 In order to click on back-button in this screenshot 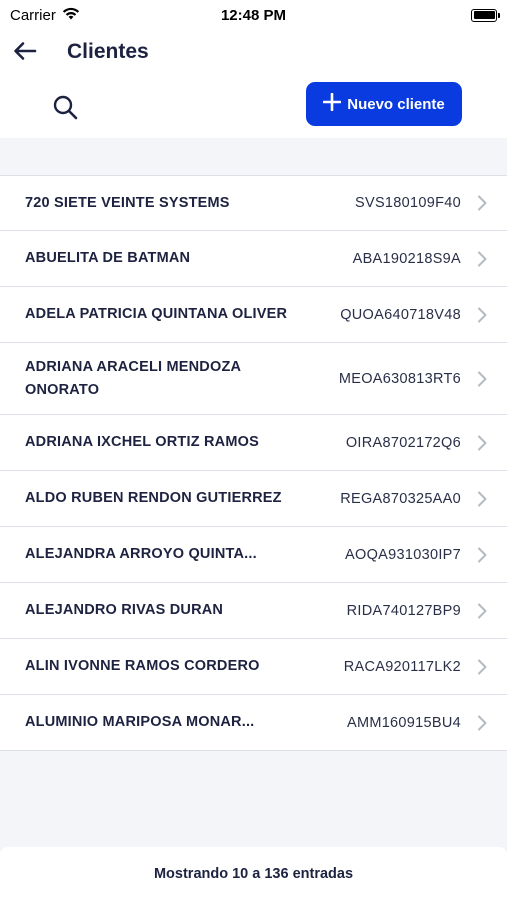, I will do `click(25, 53)`.